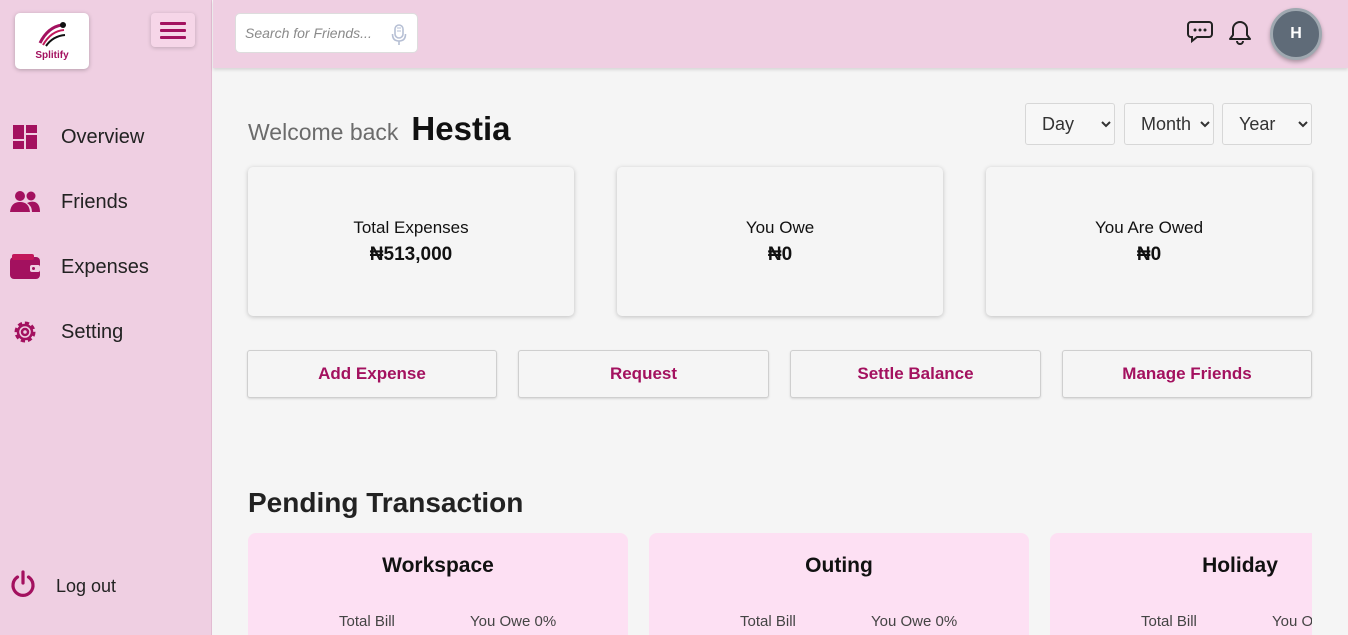  Describe the element at coordinates (839, 584) in the screenshot. I see `pending-card-outing: Outing Total Bill You Owe 0%` at that location.